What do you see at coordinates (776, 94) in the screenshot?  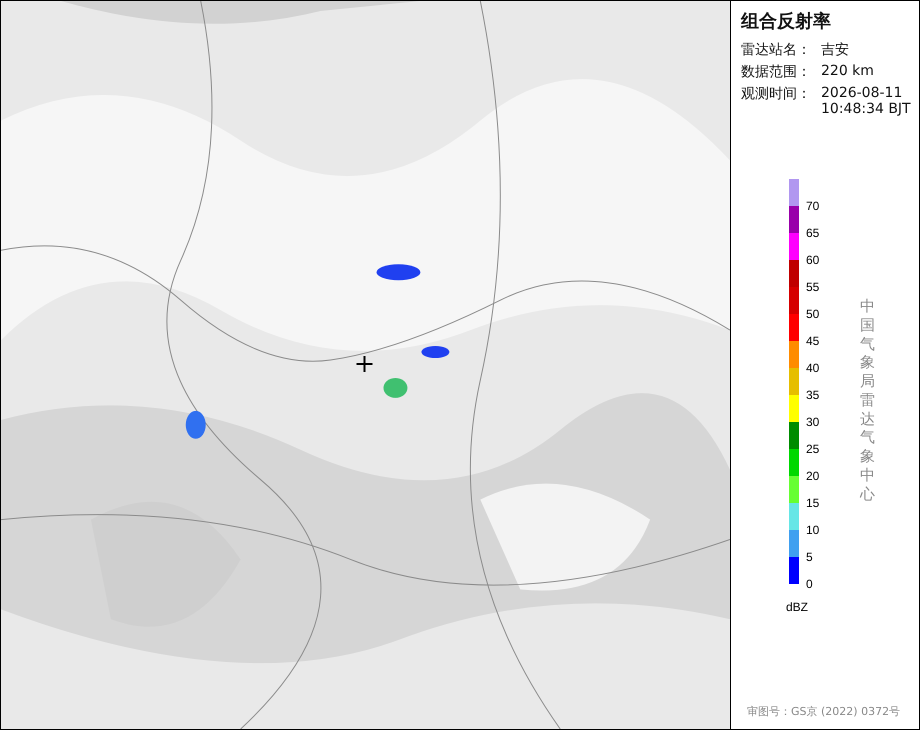 I see `field-label: 观测时间：` at bounding box center [776, 94].